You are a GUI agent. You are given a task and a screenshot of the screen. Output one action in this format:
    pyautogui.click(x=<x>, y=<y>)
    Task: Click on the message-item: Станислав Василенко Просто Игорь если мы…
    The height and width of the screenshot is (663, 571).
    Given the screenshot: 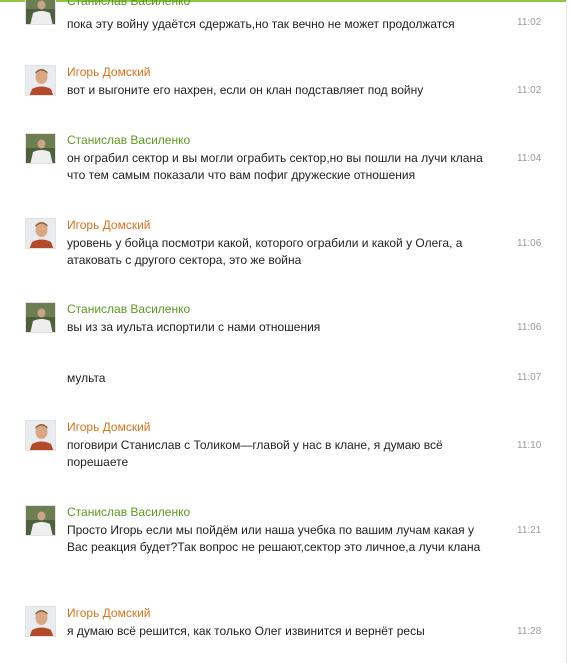 What is the action you would take?
    pyautogui.click(x=283, y=540)
    